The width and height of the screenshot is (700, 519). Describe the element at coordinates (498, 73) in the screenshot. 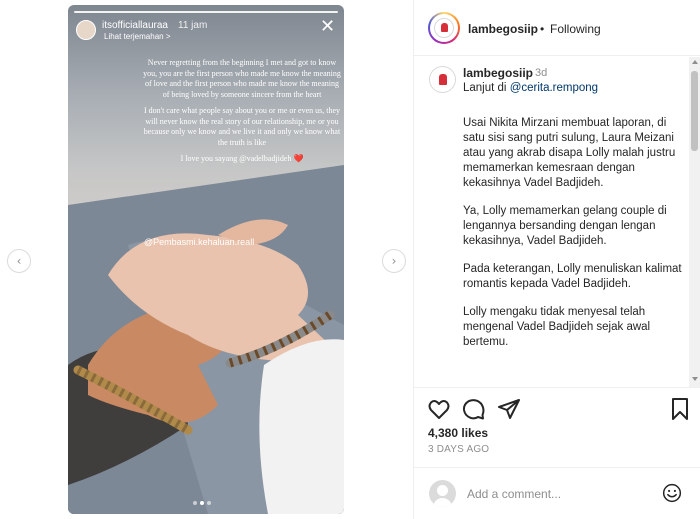

I see `caption-username: lambegosiip` at that location.